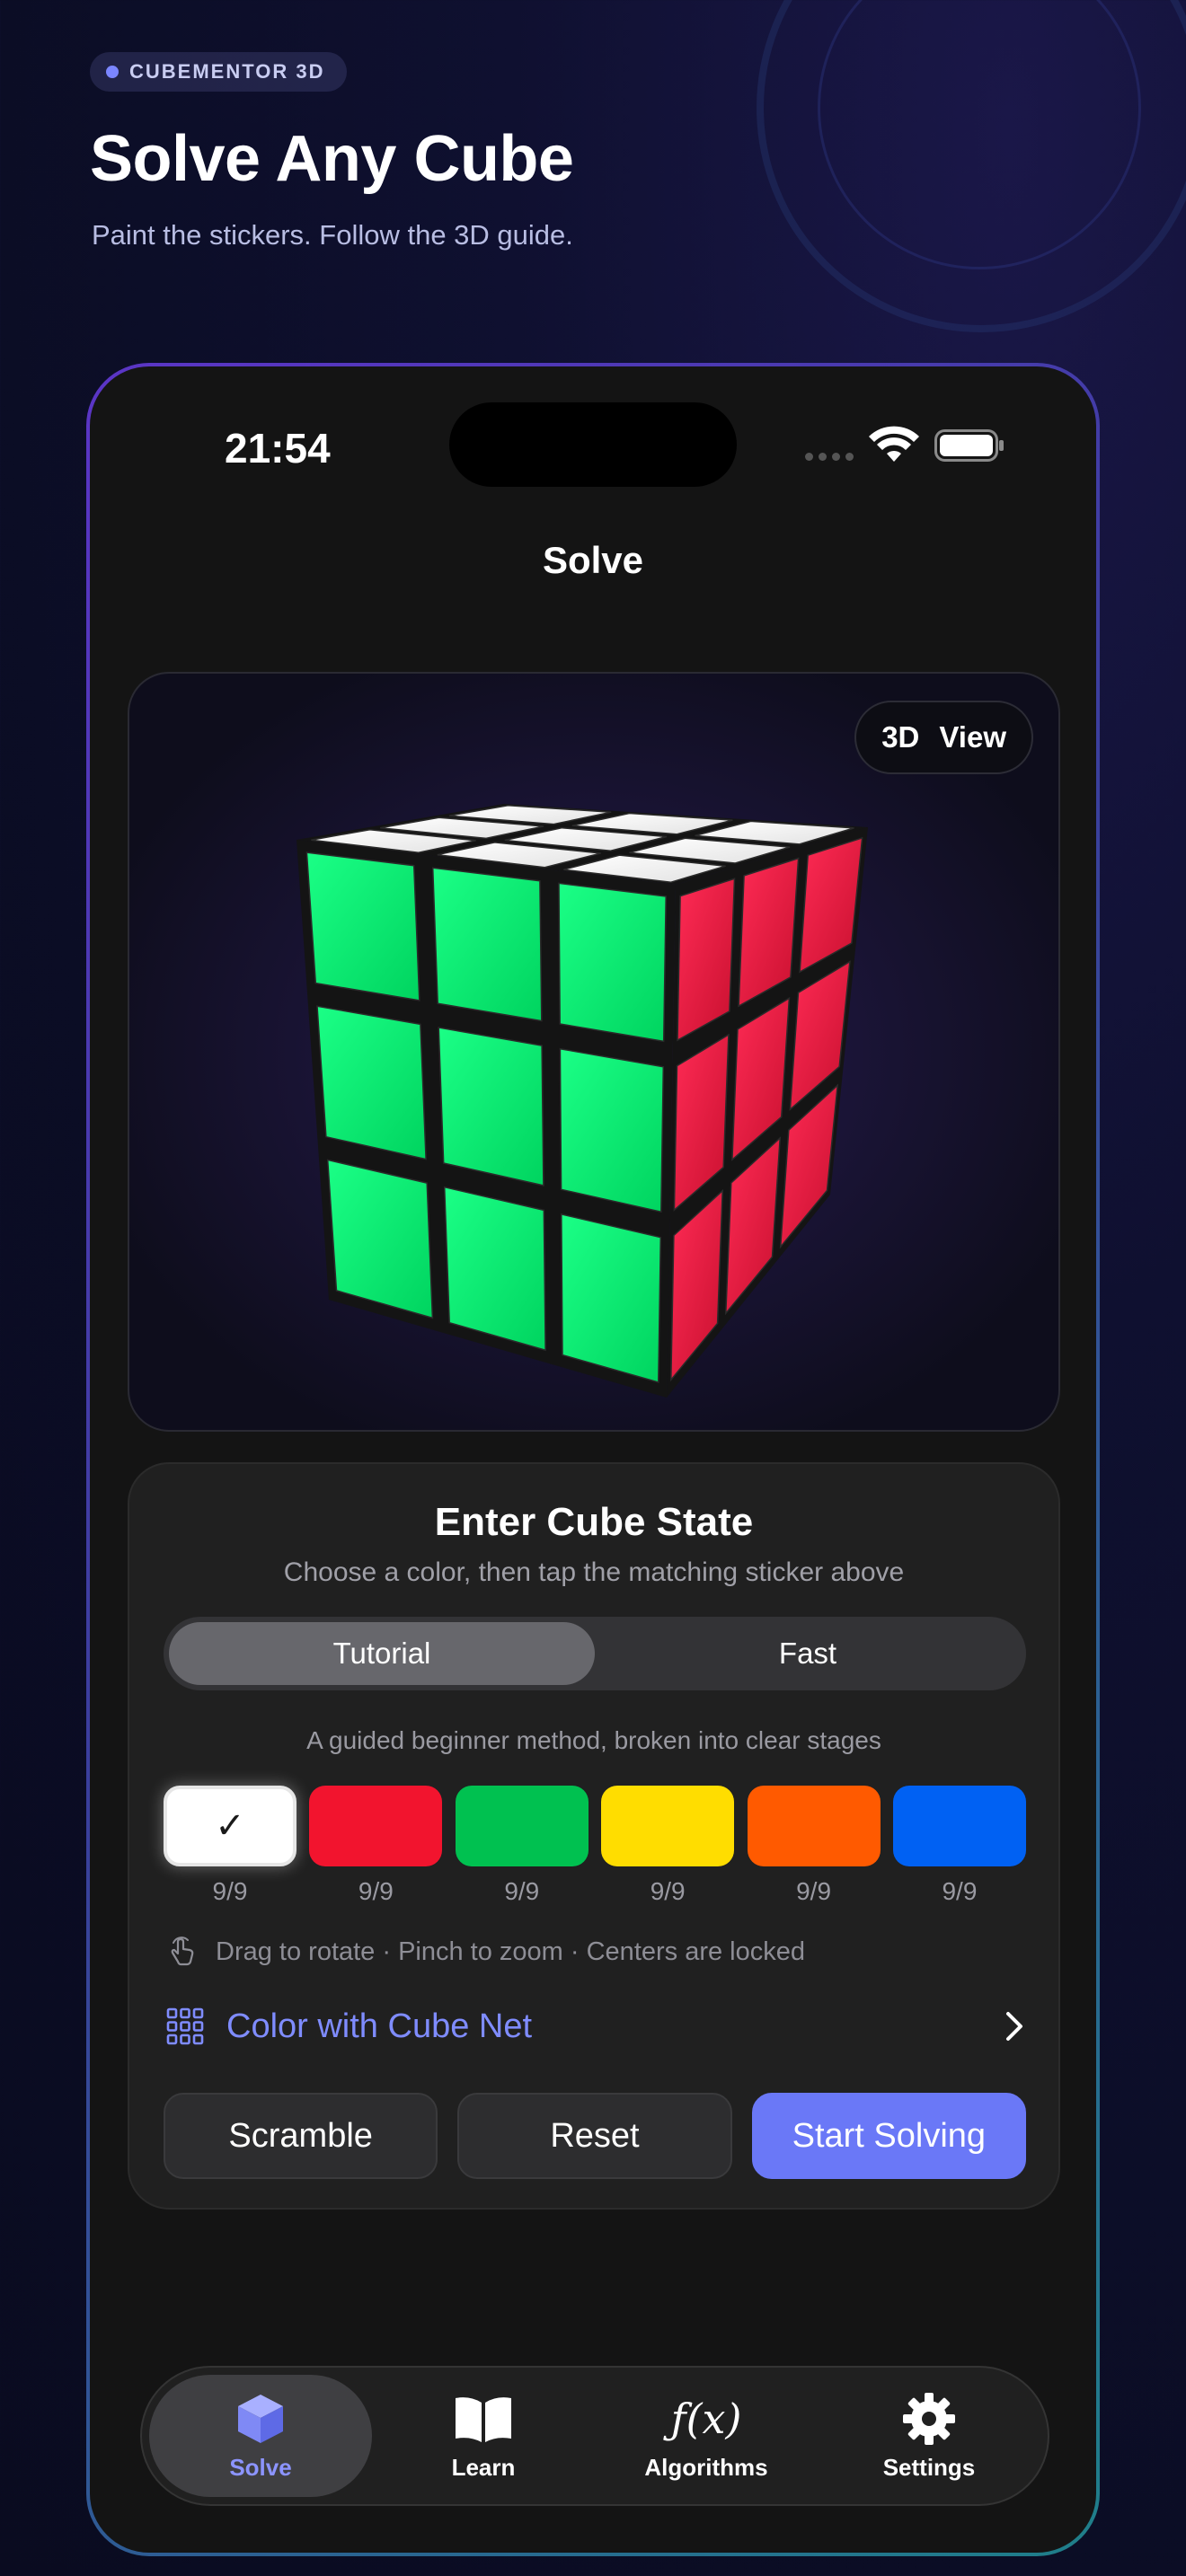  I want to click on cube-faces, so click(582, 1101).